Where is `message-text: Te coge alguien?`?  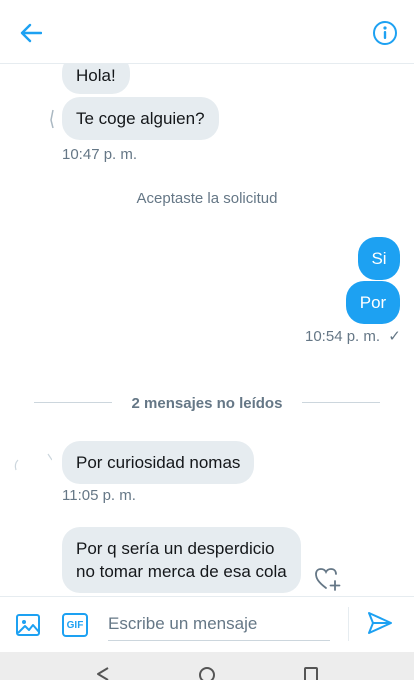
message-text: Te coge alguien? is located at coordinates (140, 118).